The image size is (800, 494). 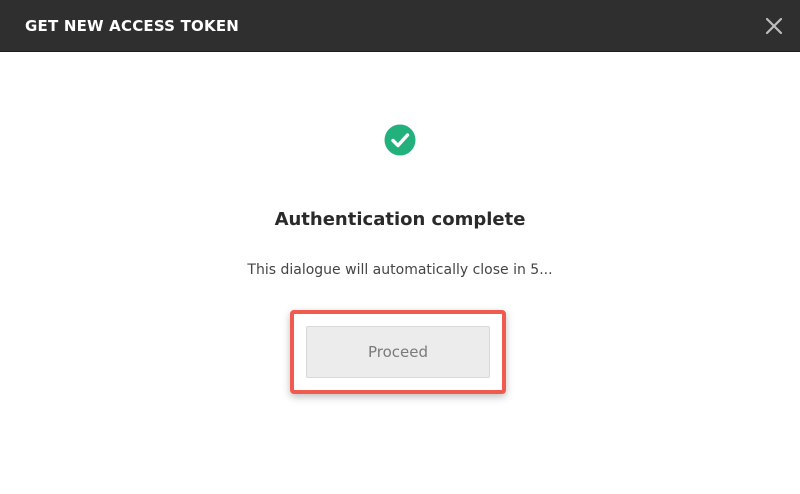 I want to click on proceed-button: Proceed, so click(x=398, y=352).